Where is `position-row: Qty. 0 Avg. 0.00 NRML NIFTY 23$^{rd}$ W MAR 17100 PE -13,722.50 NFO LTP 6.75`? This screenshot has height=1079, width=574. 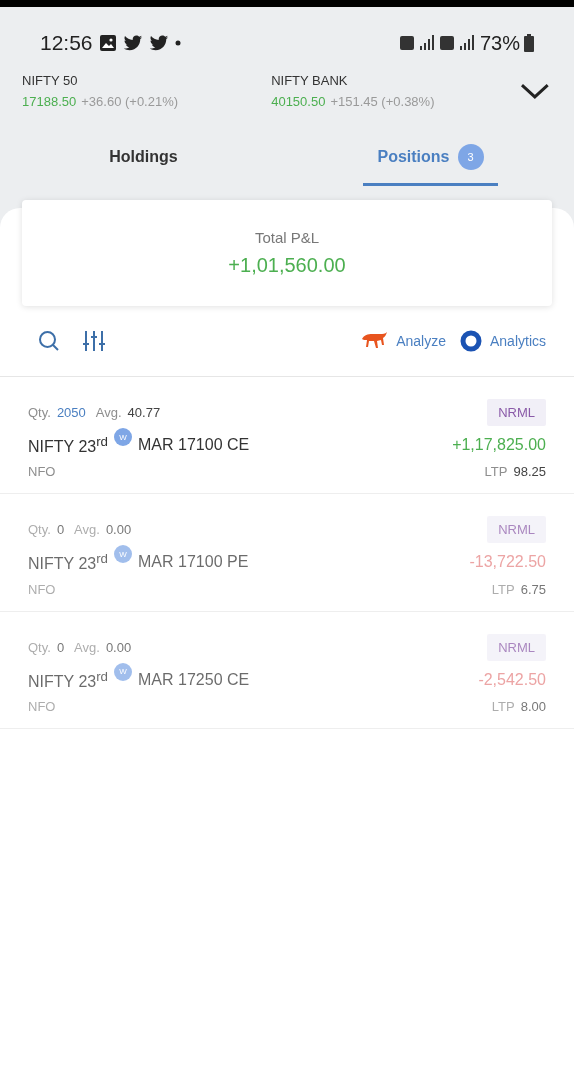 position-row: Qty. 0 Avg. 0.00 NRML NIFTY 23$^{rd}$ W MAR 17100 PE -13,722.50 NFO LTP 6.75 is located at coordinates (287, 553).